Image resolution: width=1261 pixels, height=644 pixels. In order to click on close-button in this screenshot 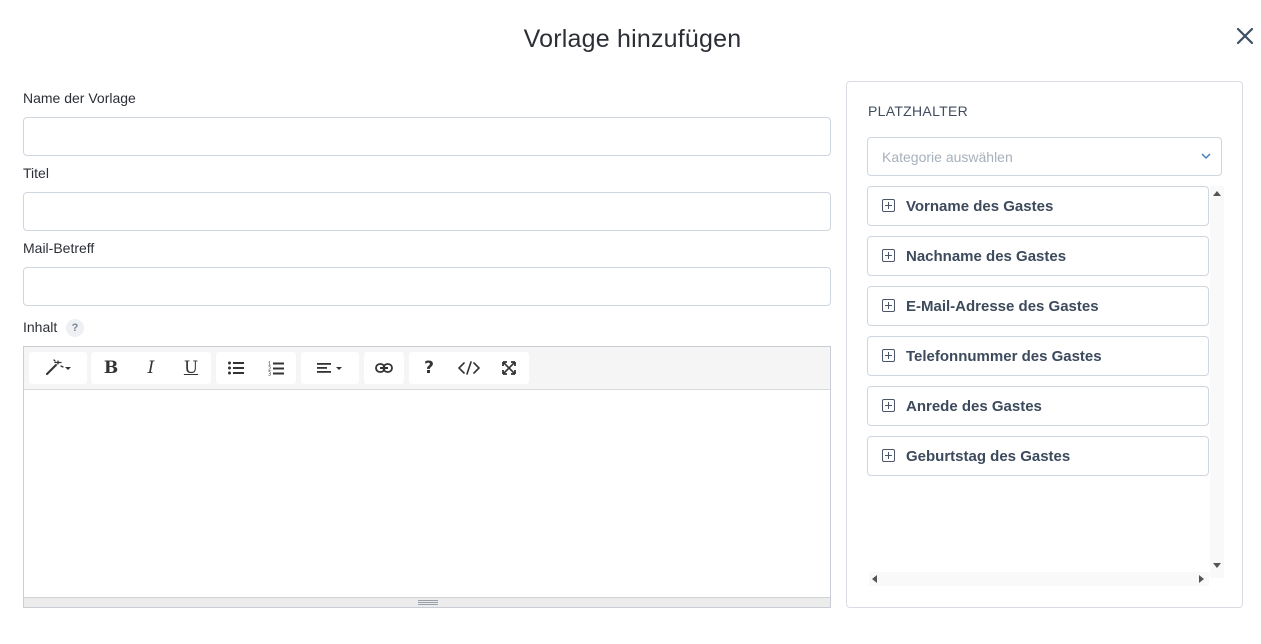, I will do `click(1245, 36)`.